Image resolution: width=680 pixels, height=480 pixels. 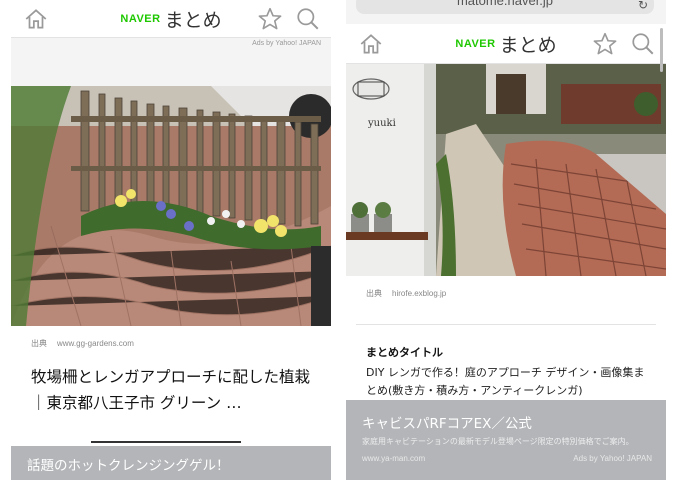 What do you see at coordinates (128, 464) in the screenshot?
I see `ad-title: 話題のホットクレンジングゲル！` at bounding box center [128, 464].